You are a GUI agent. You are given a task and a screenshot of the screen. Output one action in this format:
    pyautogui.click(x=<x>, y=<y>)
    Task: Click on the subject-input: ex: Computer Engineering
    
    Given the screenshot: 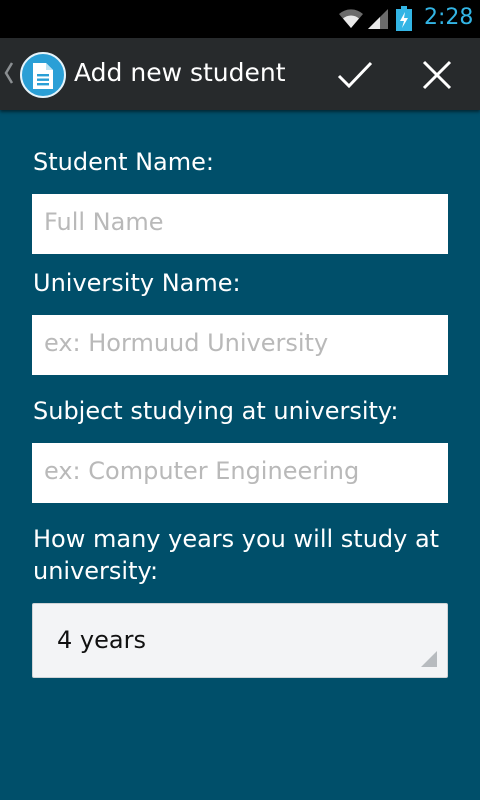 What is the action you would take?
    pyautogui.click(x=240, y=473)
    